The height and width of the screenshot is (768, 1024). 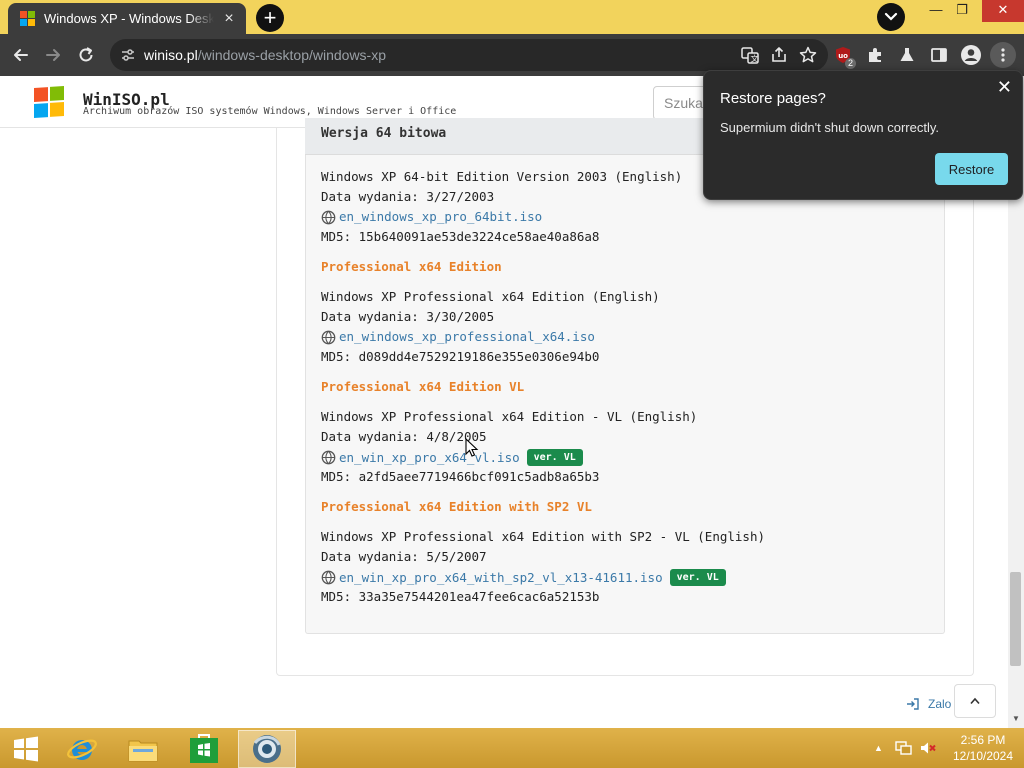 I want to click on url-host: winiso.pl, so click(x=171, y=55).